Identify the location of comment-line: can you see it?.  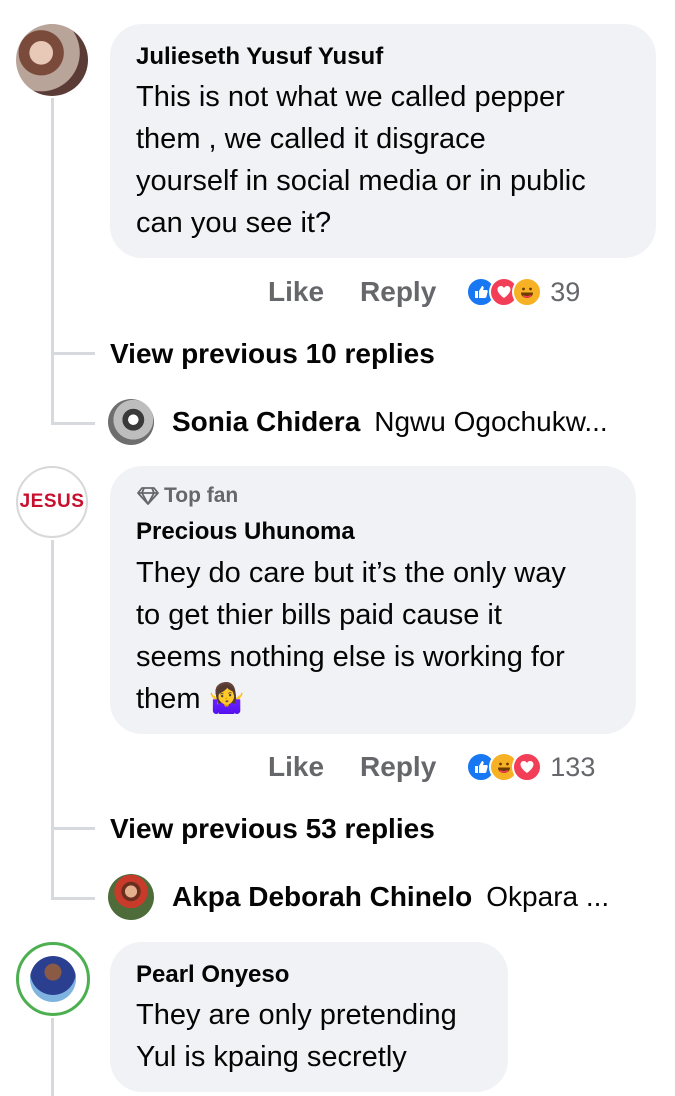
(234, 223).